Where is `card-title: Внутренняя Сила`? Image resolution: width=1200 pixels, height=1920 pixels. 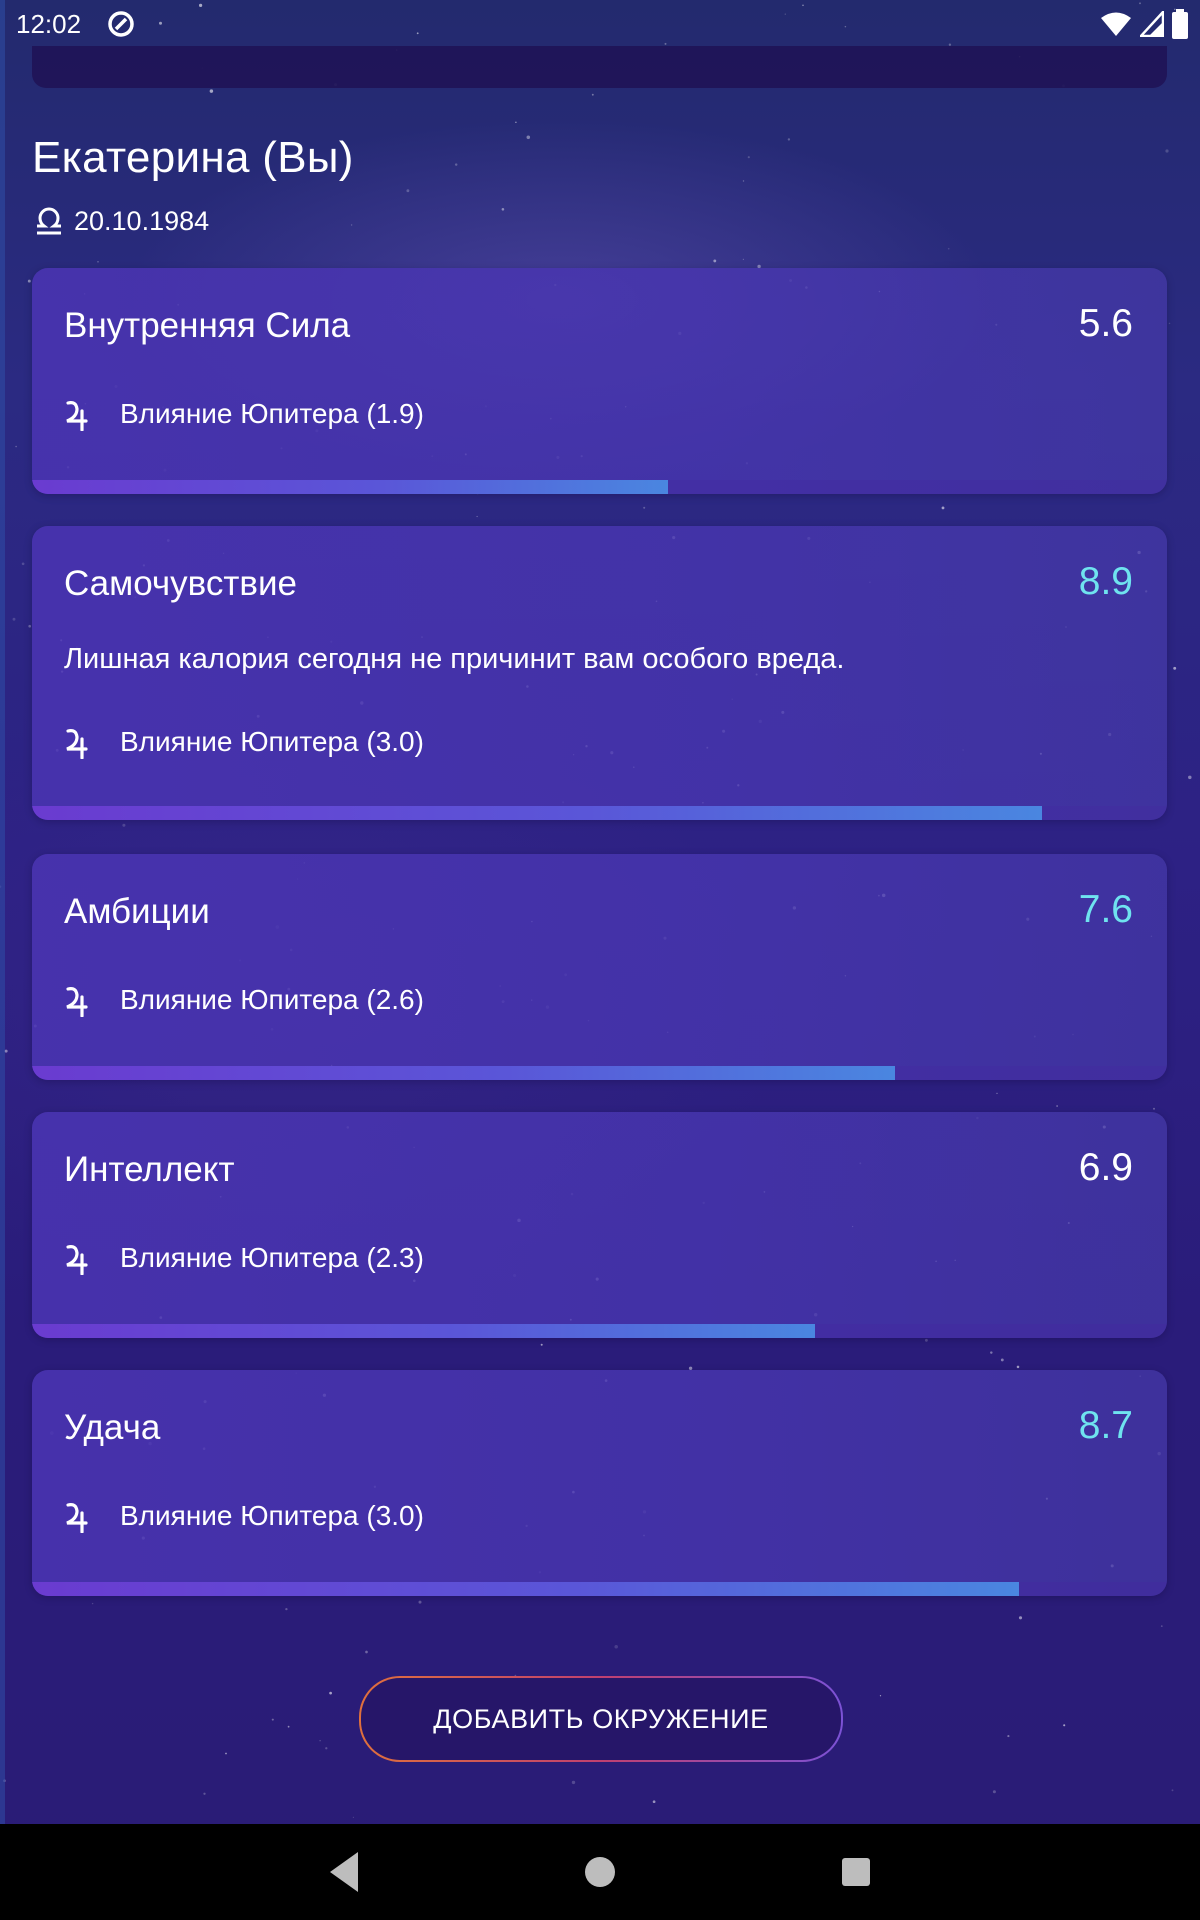
card-title: Внутренняя Сила is located at coordinates (207, 325).